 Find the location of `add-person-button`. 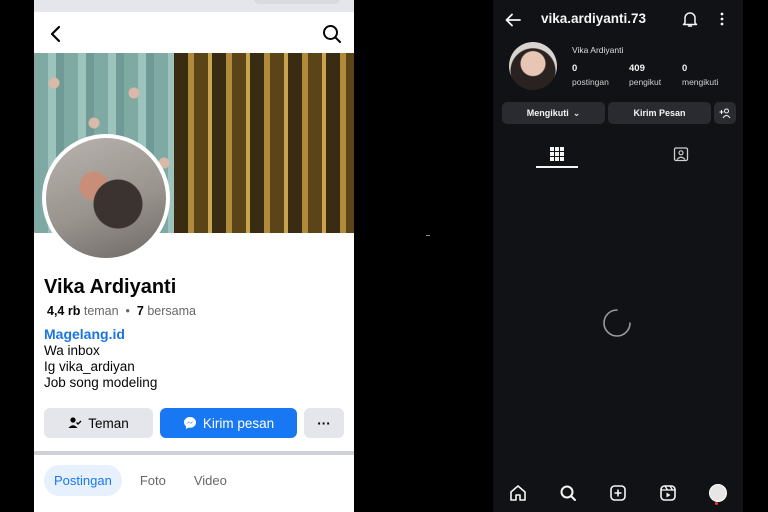

add-person-button is located at coordinates (725, 113).